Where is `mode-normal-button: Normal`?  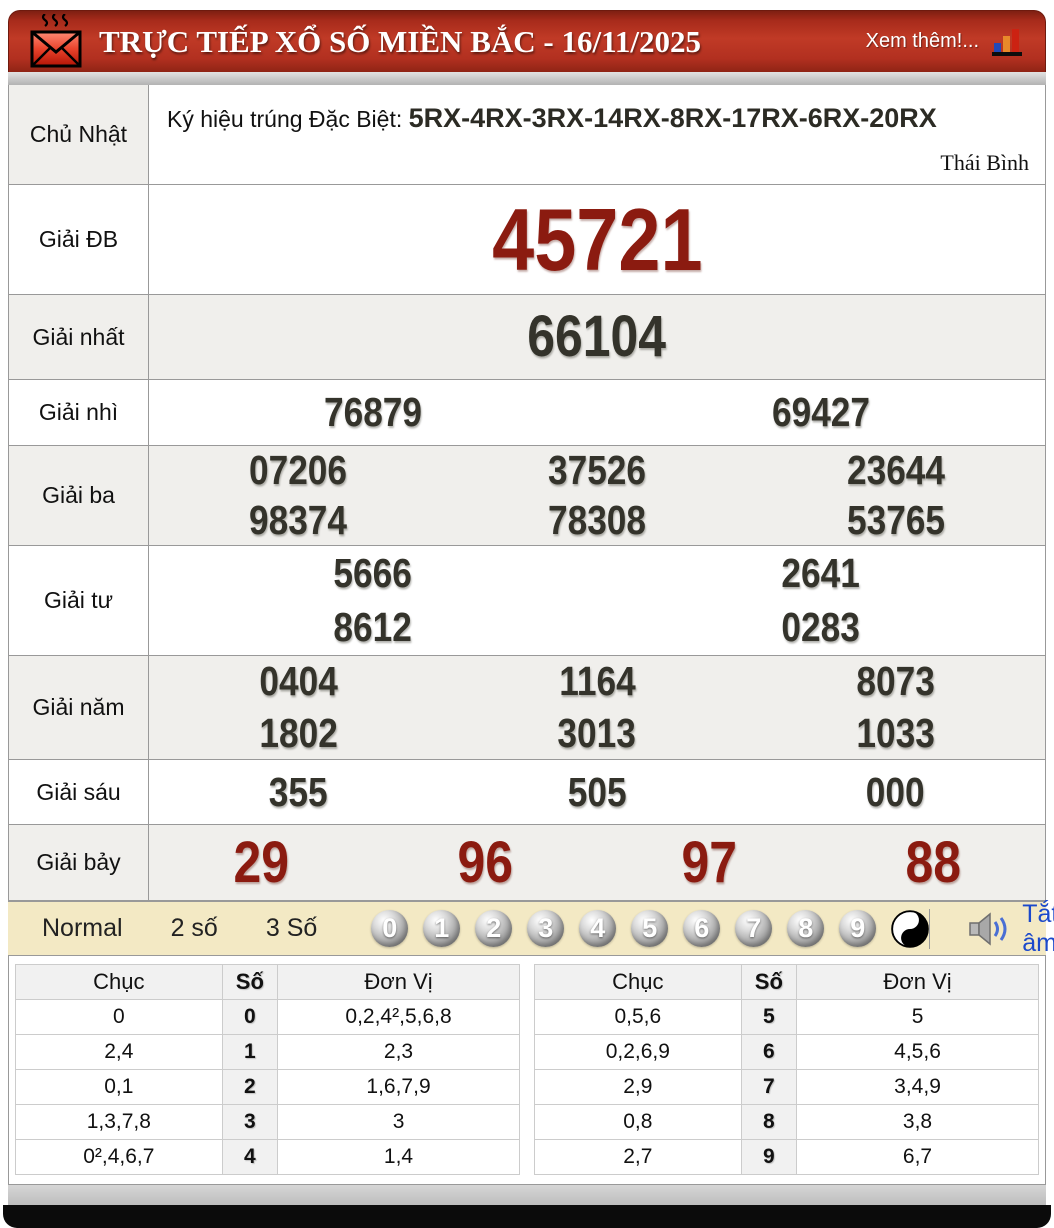
mode-normal-button: Normal is located at coordinates (82, 928).